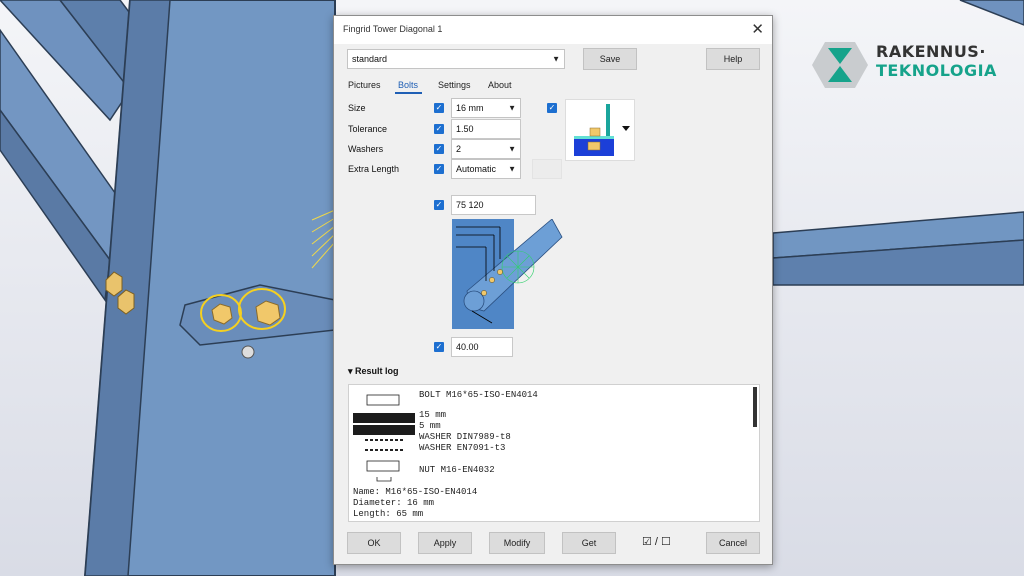 Image resolution: width=1024 pixels, height=576 pixels. I want to click on active-tab-indicator, so click(408, 93).